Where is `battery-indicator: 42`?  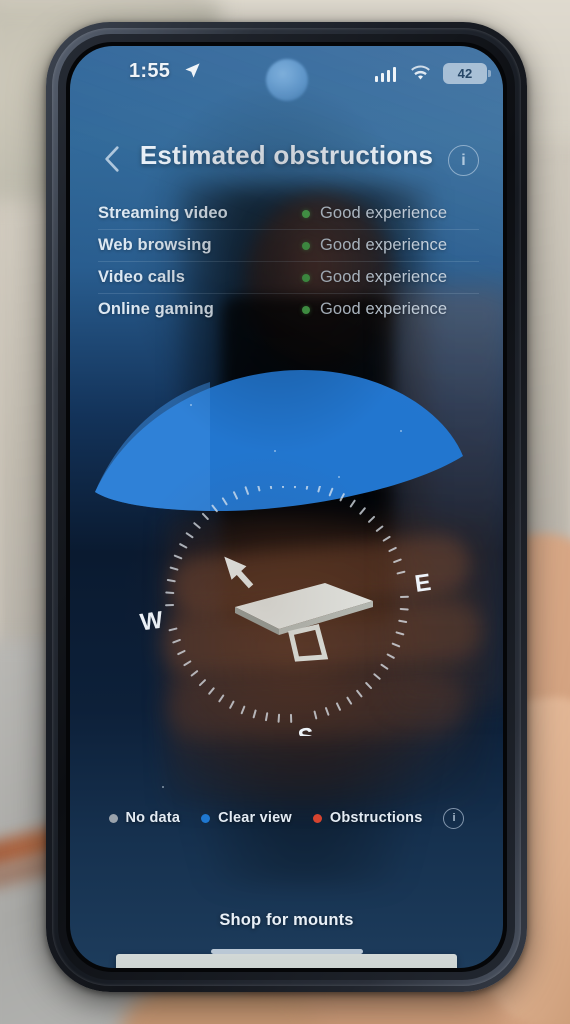
battery-indicator: 42 is located at coordinates (467, 73).